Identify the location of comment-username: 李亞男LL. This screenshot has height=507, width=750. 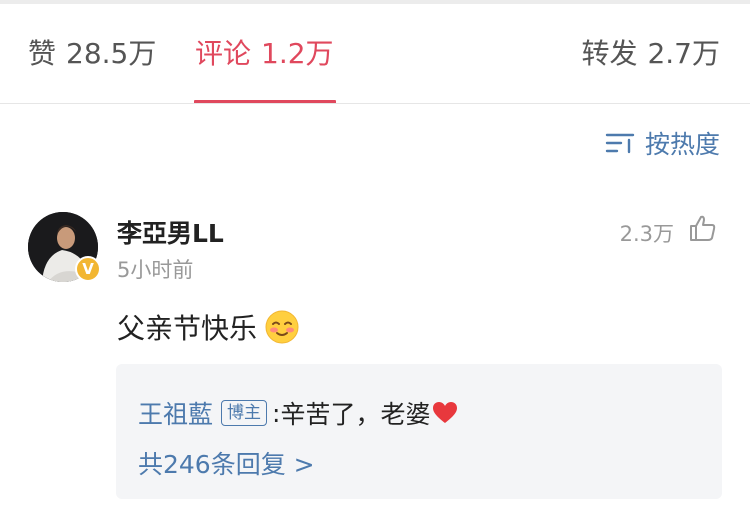
(170, 232).